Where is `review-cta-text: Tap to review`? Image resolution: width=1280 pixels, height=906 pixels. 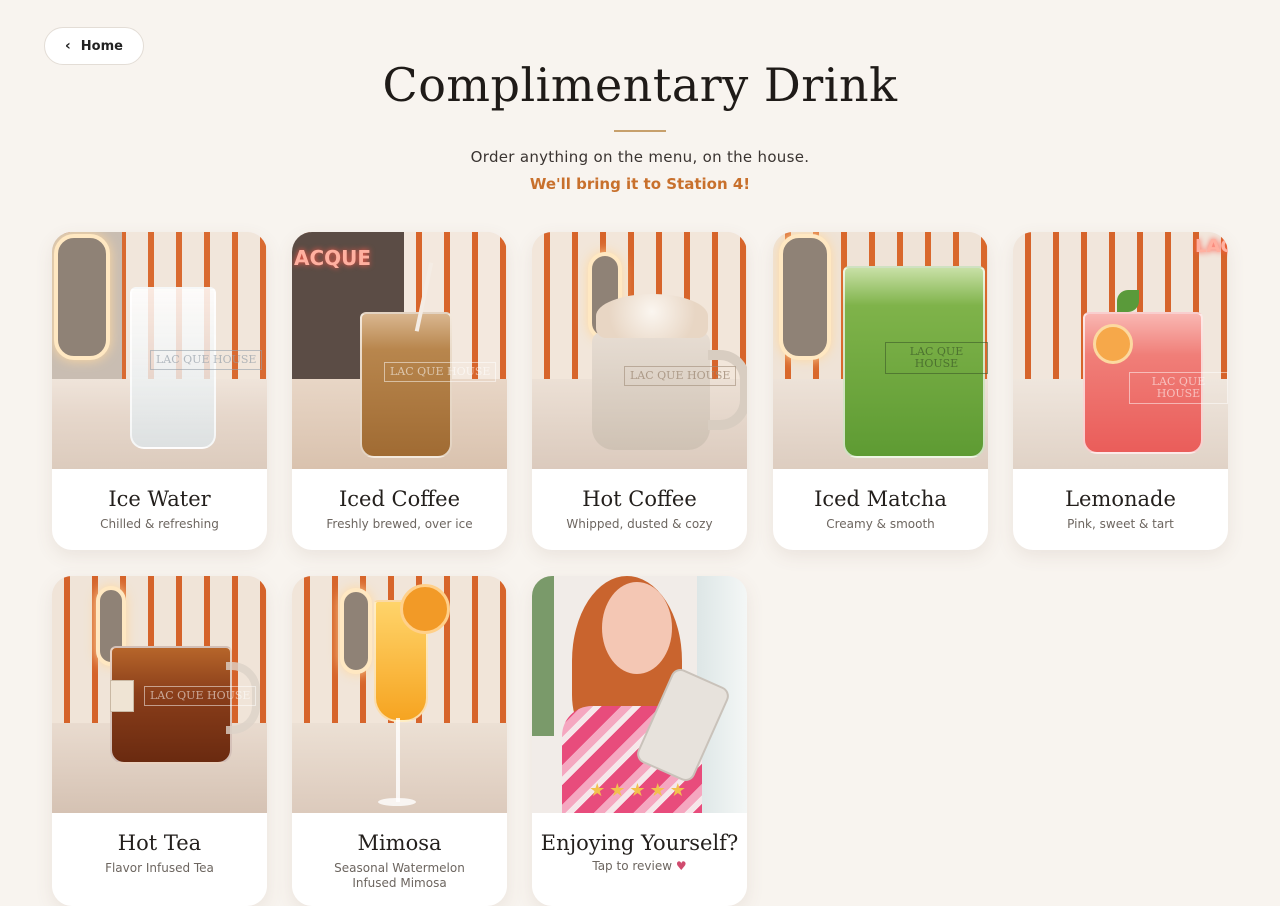 review-cta-text: Tap to review is located at coordinates (632, 866).